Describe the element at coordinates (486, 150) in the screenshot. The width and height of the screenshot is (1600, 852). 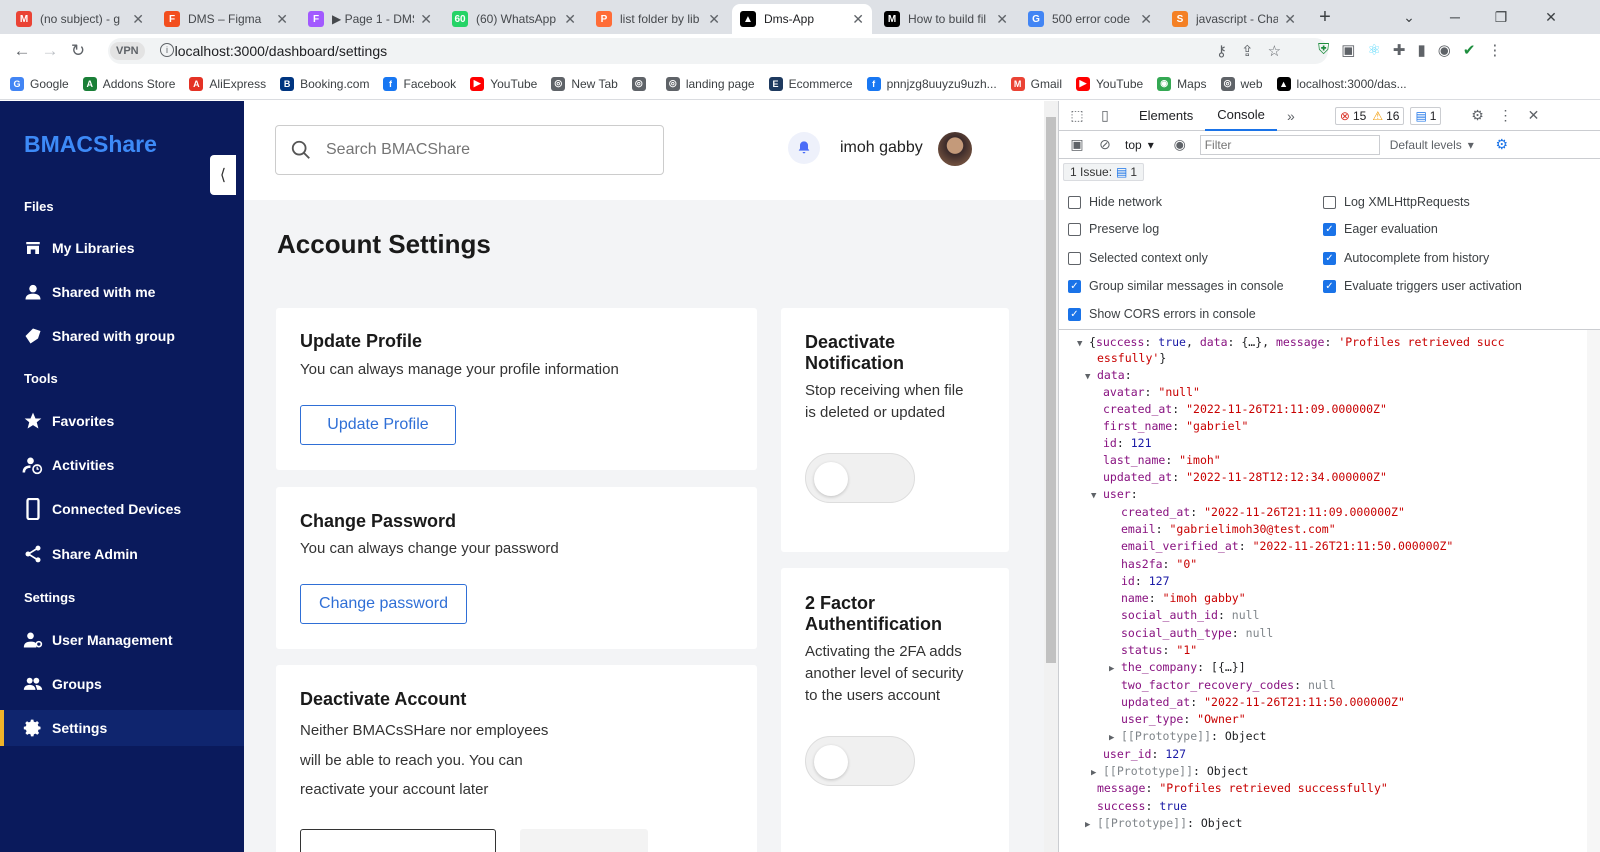
I see `search-input` at that location.